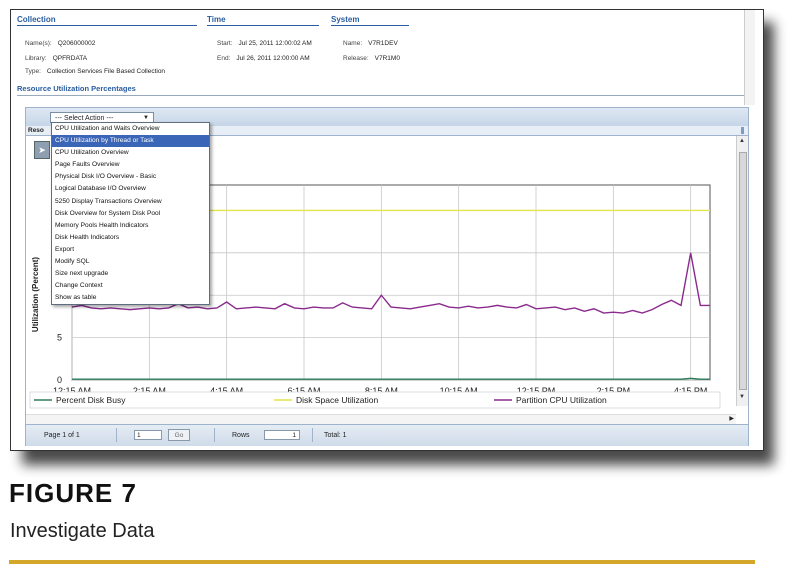 Image resolution: width=796 pixels, height=574 pixels. I want to click on scroll-thumb, so click(743, 271).